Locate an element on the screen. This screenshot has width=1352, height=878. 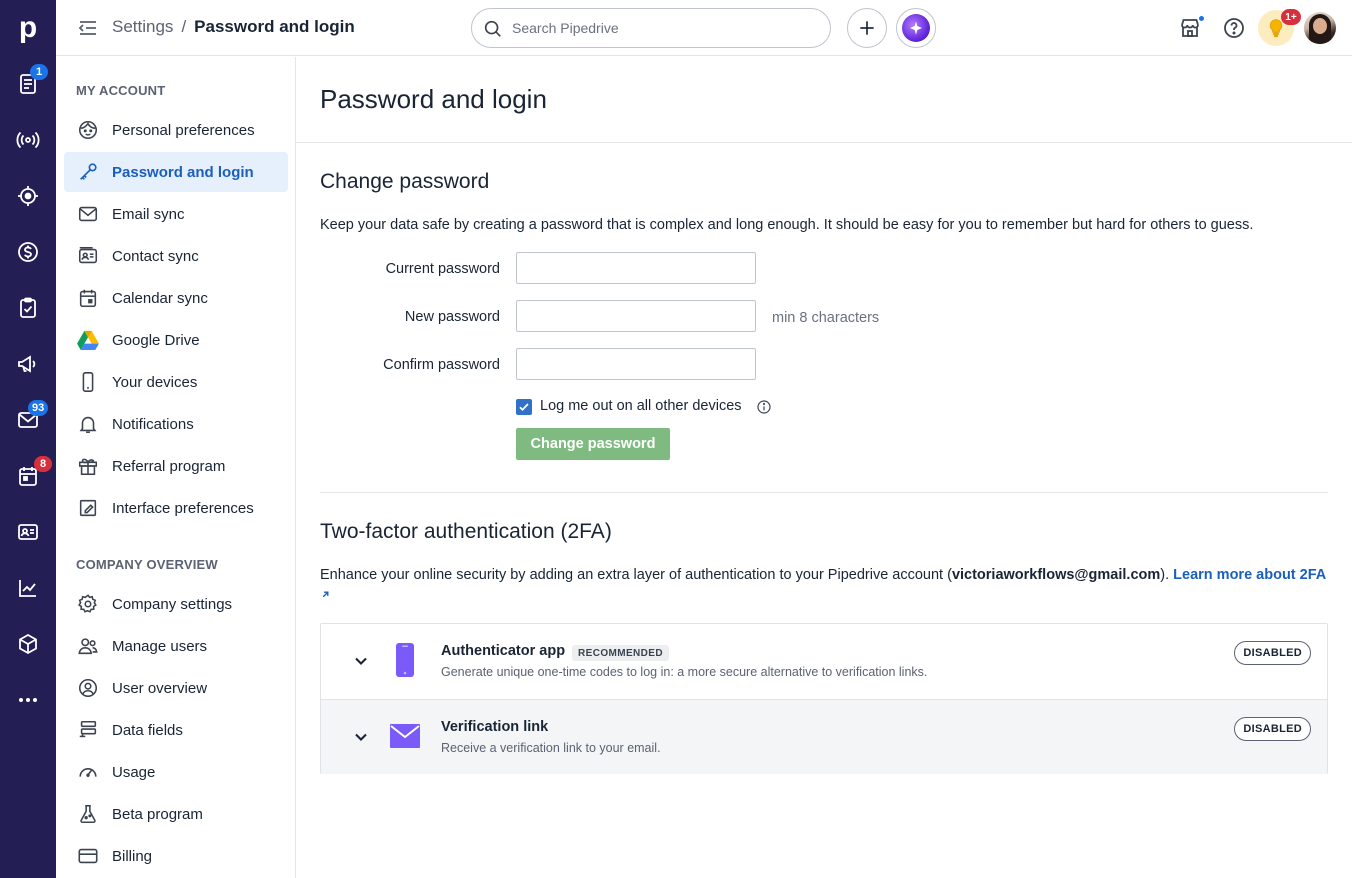
sidebar-item-contact-sync: Contact sync is located at coordinates (176, 256).